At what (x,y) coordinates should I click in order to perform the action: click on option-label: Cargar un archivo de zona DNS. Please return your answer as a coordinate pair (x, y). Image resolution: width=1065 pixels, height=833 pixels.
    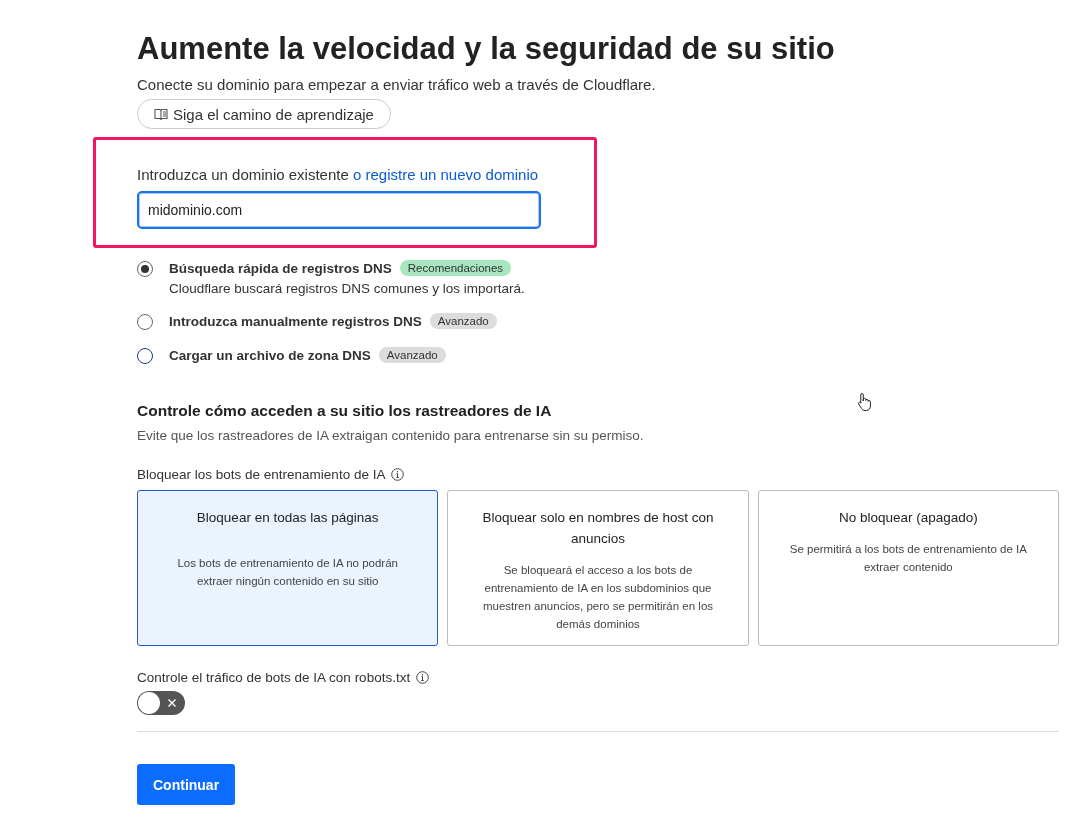
    Looking at the image, I should click on (270, 355).